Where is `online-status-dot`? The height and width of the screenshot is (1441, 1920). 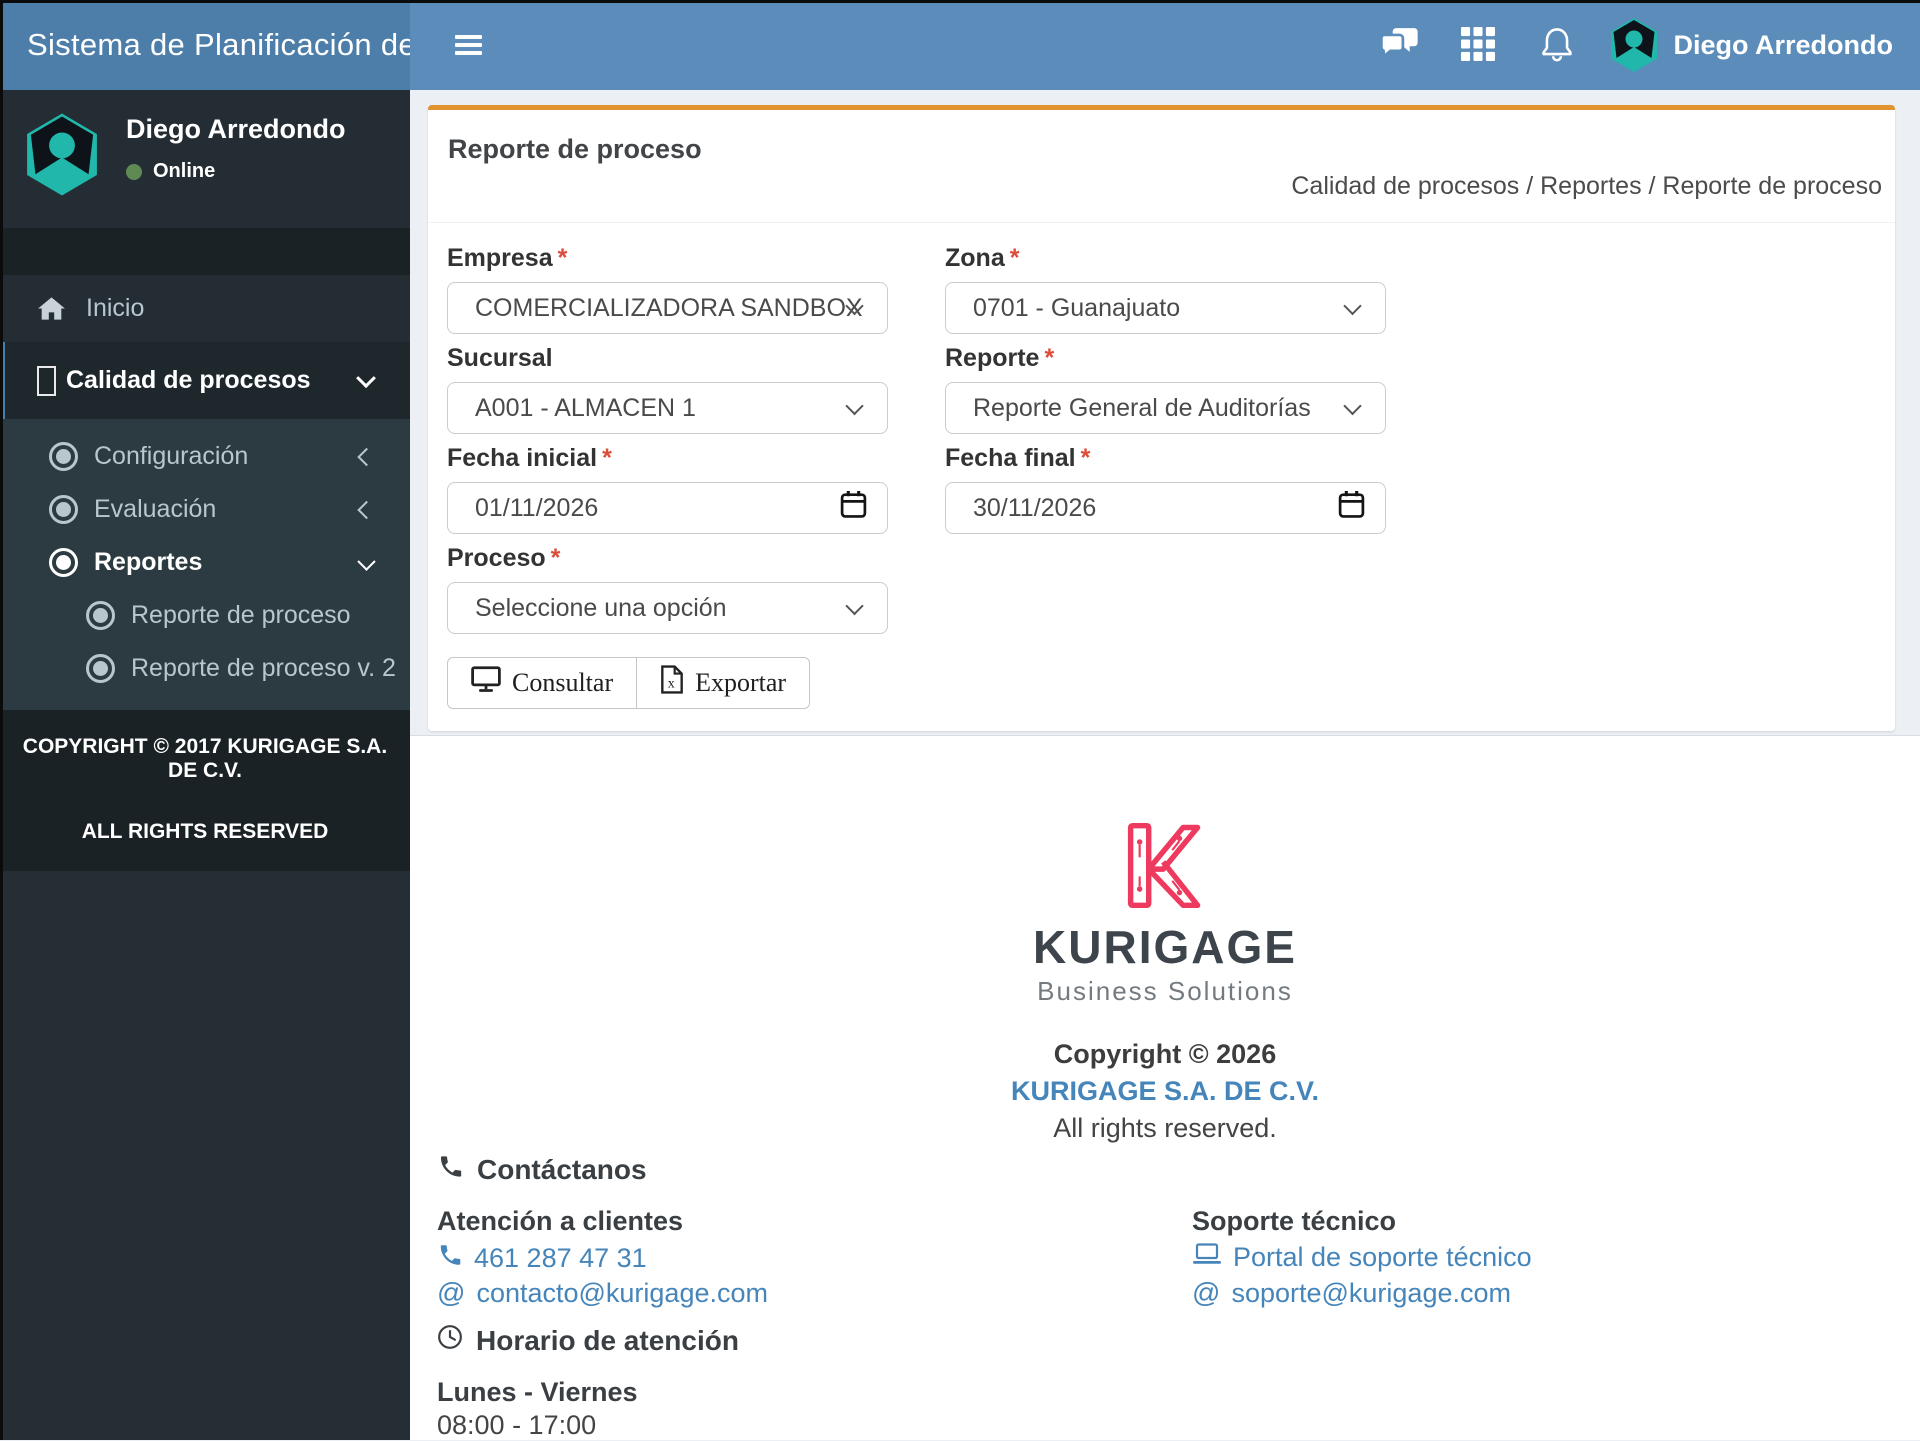
online-status-dot is located at coordinates (134, 171).